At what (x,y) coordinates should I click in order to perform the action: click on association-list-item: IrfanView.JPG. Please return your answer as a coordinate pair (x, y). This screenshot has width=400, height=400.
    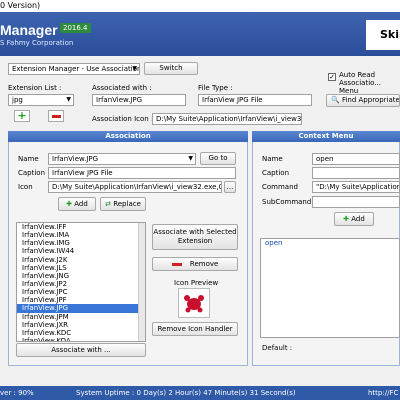
    Looking at the image, I should click on (81, 308).